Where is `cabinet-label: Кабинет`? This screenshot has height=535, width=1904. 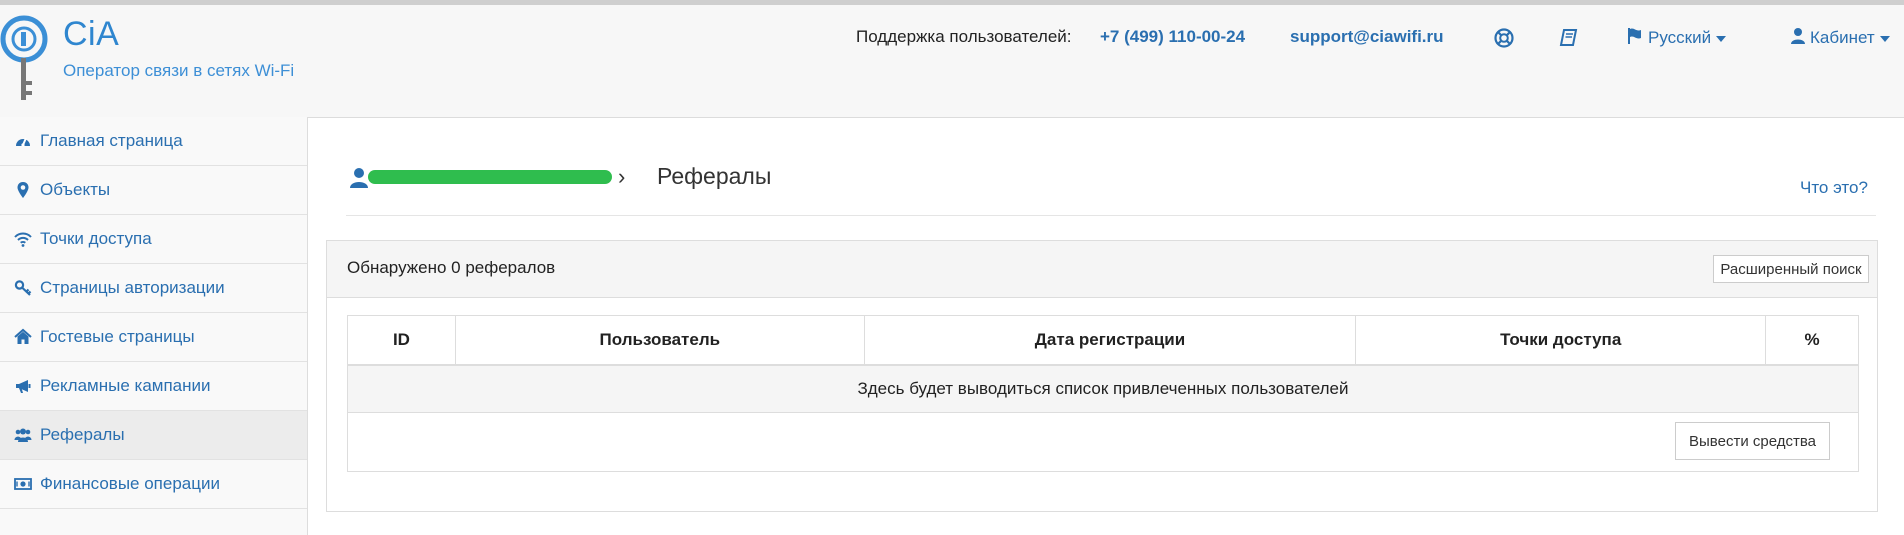
cabinet-label: Кабинет is located at coordinates (1842, 37).